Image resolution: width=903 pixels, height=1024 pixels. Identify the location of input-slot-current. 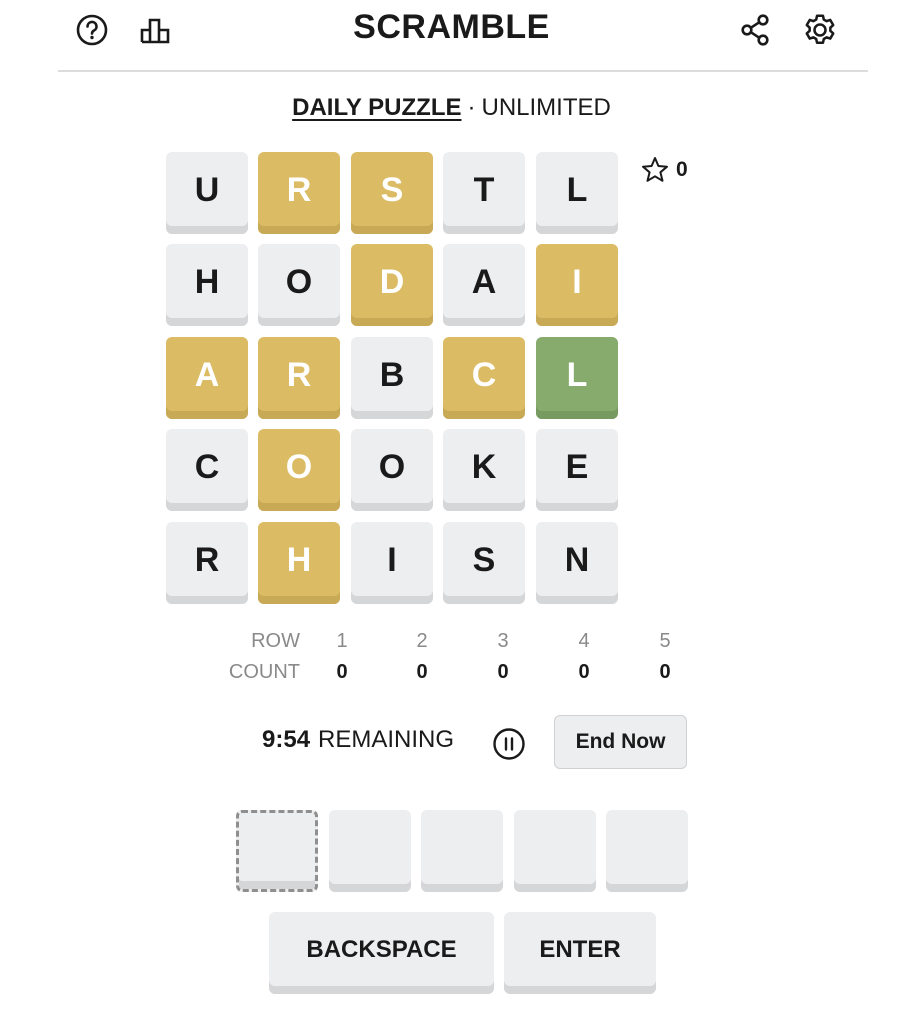
(277, 851).